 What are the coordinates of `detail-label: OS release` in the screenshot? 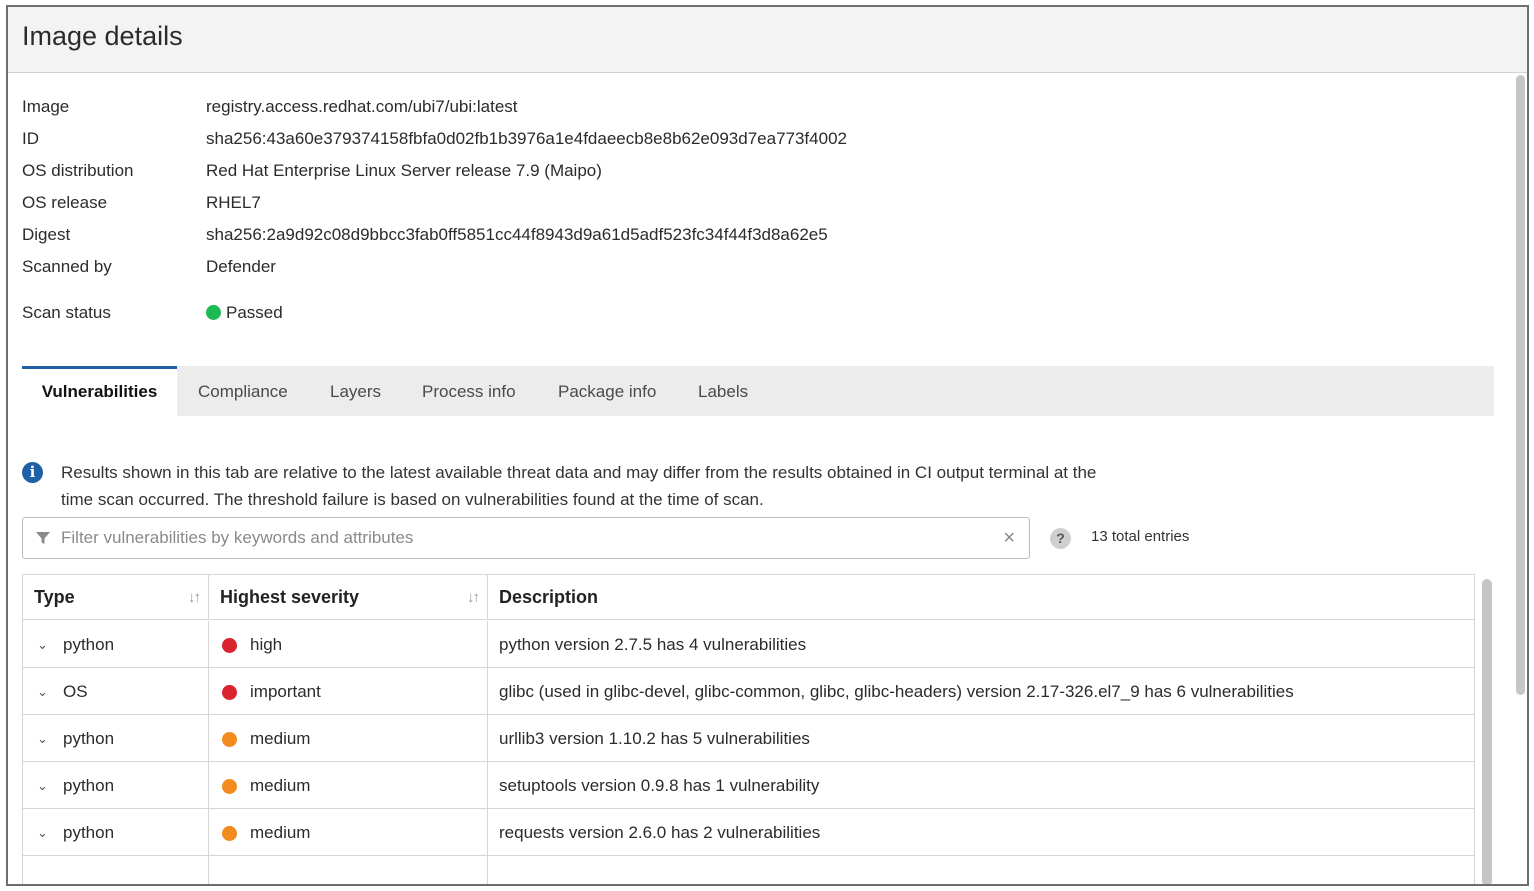 It's located at (65, 202).